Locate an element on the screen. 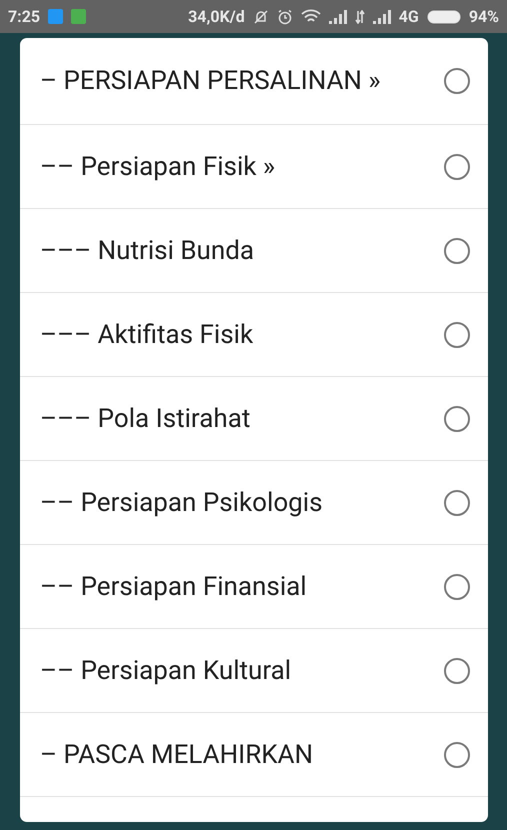 The width and height of the screenshot is (507, 830). option-row: ––– Pola Istirahat is located at coordinates (254, 419).